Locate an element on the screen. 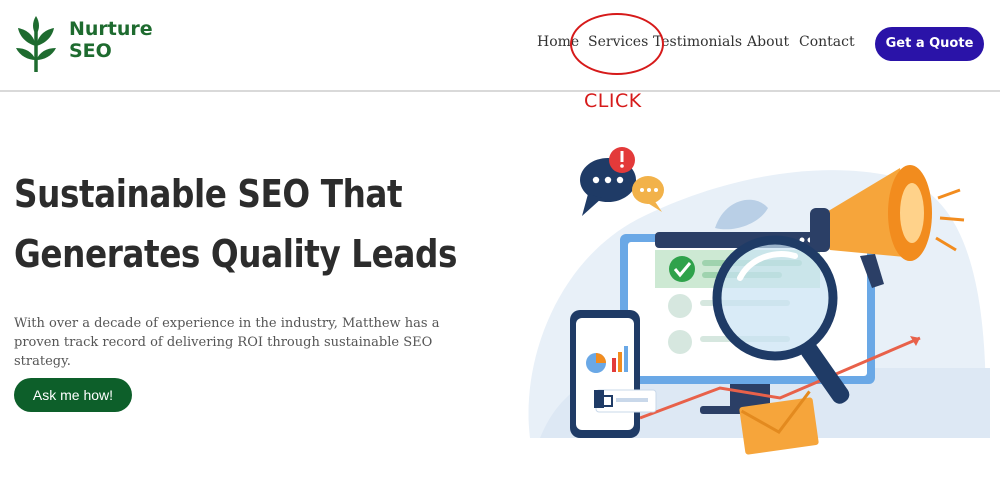 This screenshot has width=1000, height=488. brand-line2: SEO is located at coordinates (90, 51).